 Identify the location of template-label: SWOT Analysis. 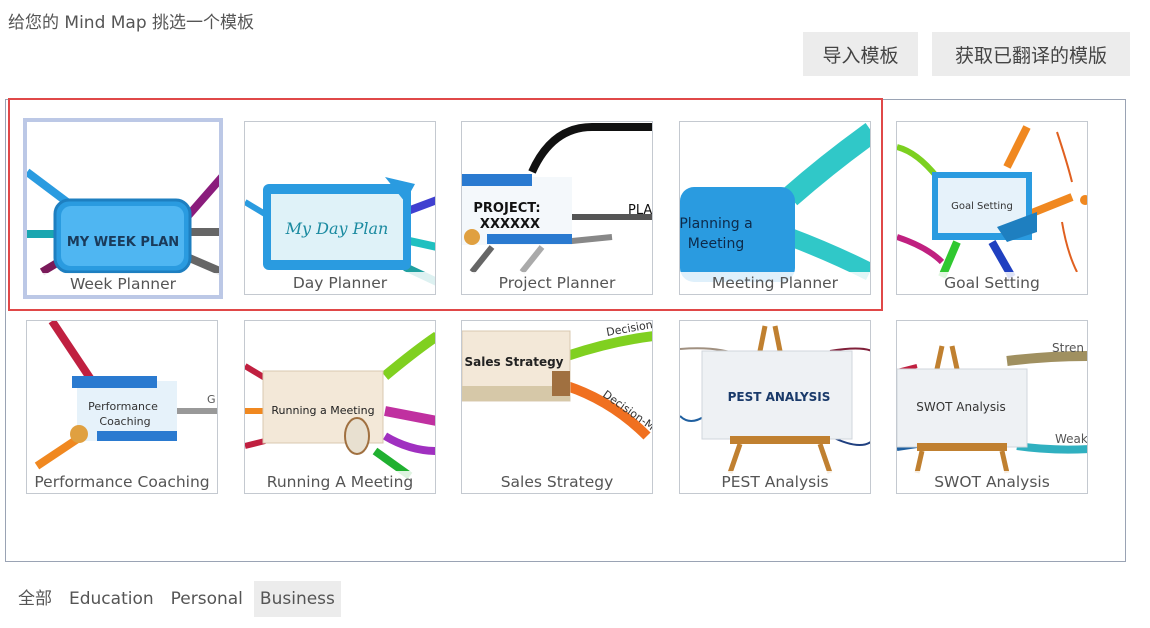
(992, 482).